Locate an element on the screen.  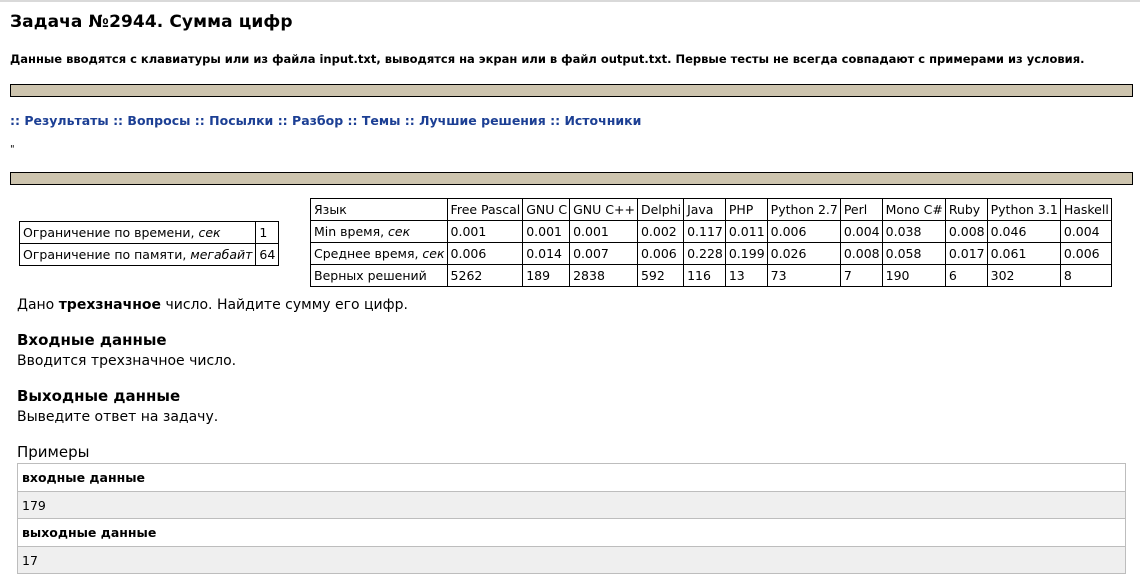
stats-cell: 73 is located at coordinates (803, 275).